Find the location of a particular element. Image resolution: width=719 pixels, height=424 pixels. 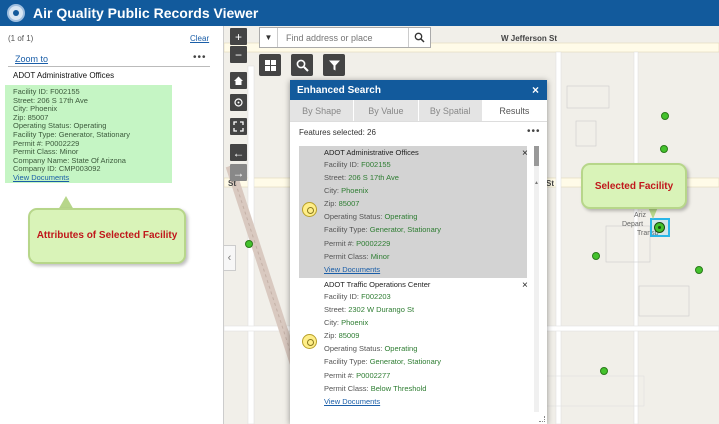

panel-title: Enhanced Search is located at coordinates (339, 90).